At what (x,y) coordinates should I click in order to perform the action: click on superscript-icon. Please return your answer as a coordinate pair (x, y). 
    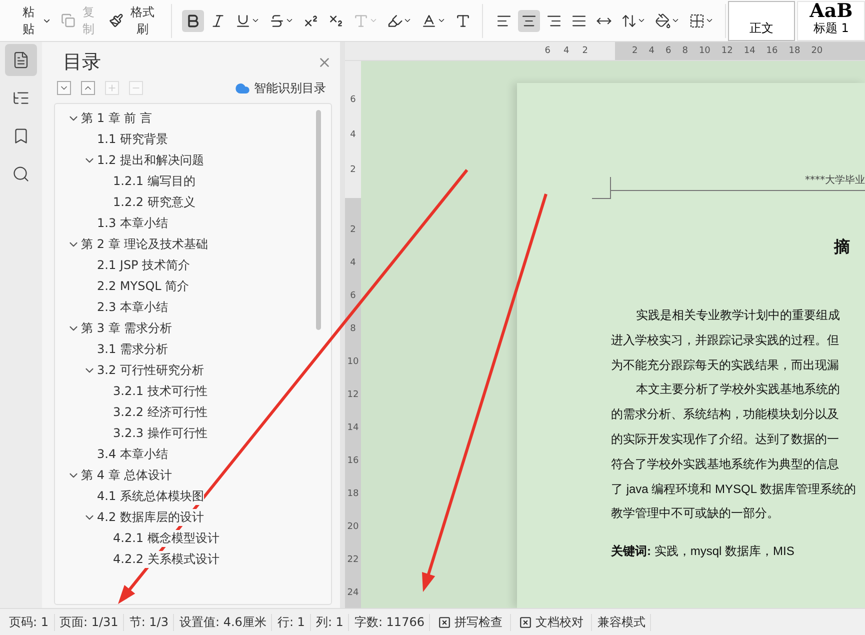
    Looking at the image, I should click on (310, 20).